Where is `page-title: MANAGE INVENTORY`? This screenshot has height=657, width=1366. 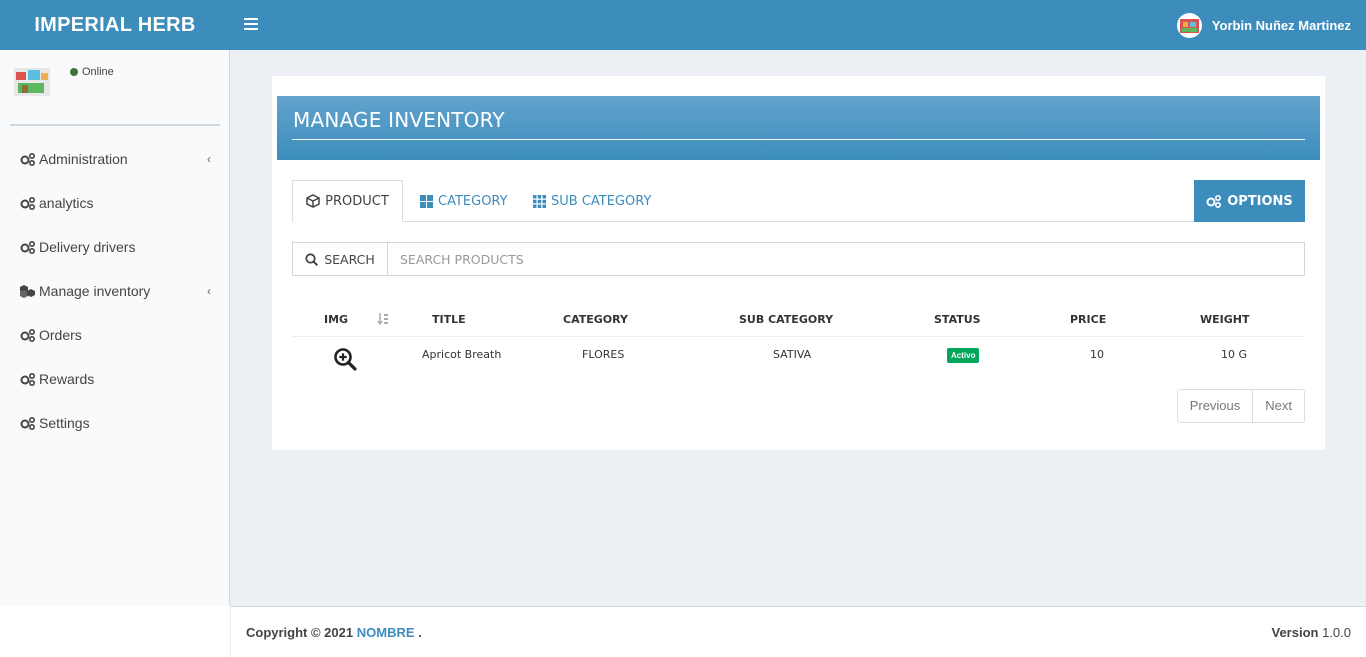
page-title: MANAGE INVENTORY is located at coordinates (399, 120).